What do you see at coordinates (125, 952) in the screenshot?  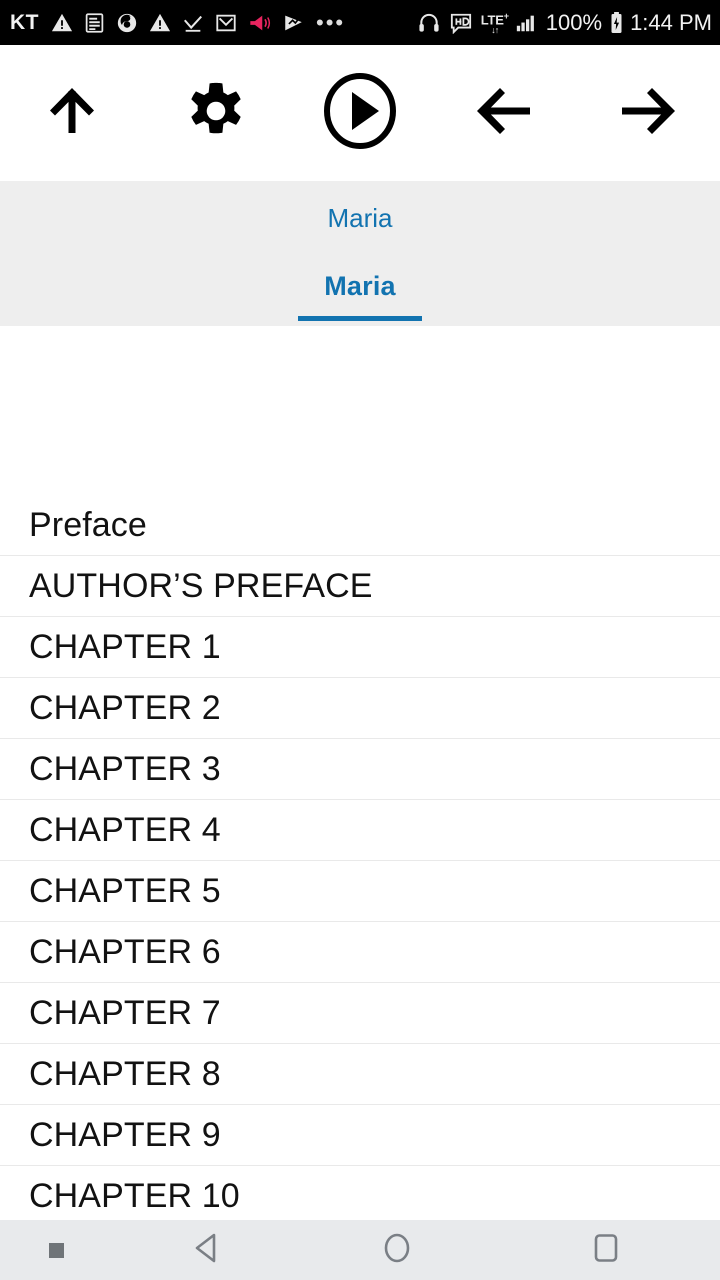 I see `list-item-label: CHAPTER 6` at bounding box center [125, 952].